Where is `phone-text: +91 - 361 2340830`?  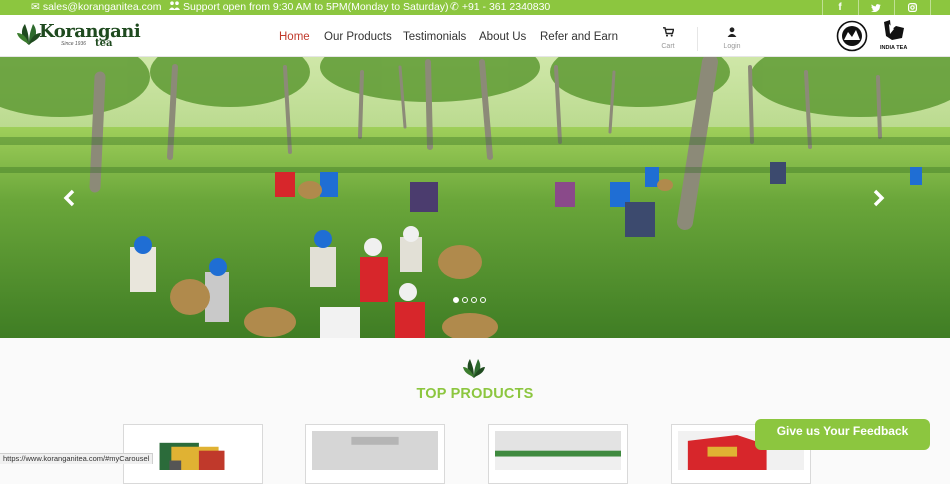 phone-text: +91 - 361 2340830 is located at coordinates (506, 7).